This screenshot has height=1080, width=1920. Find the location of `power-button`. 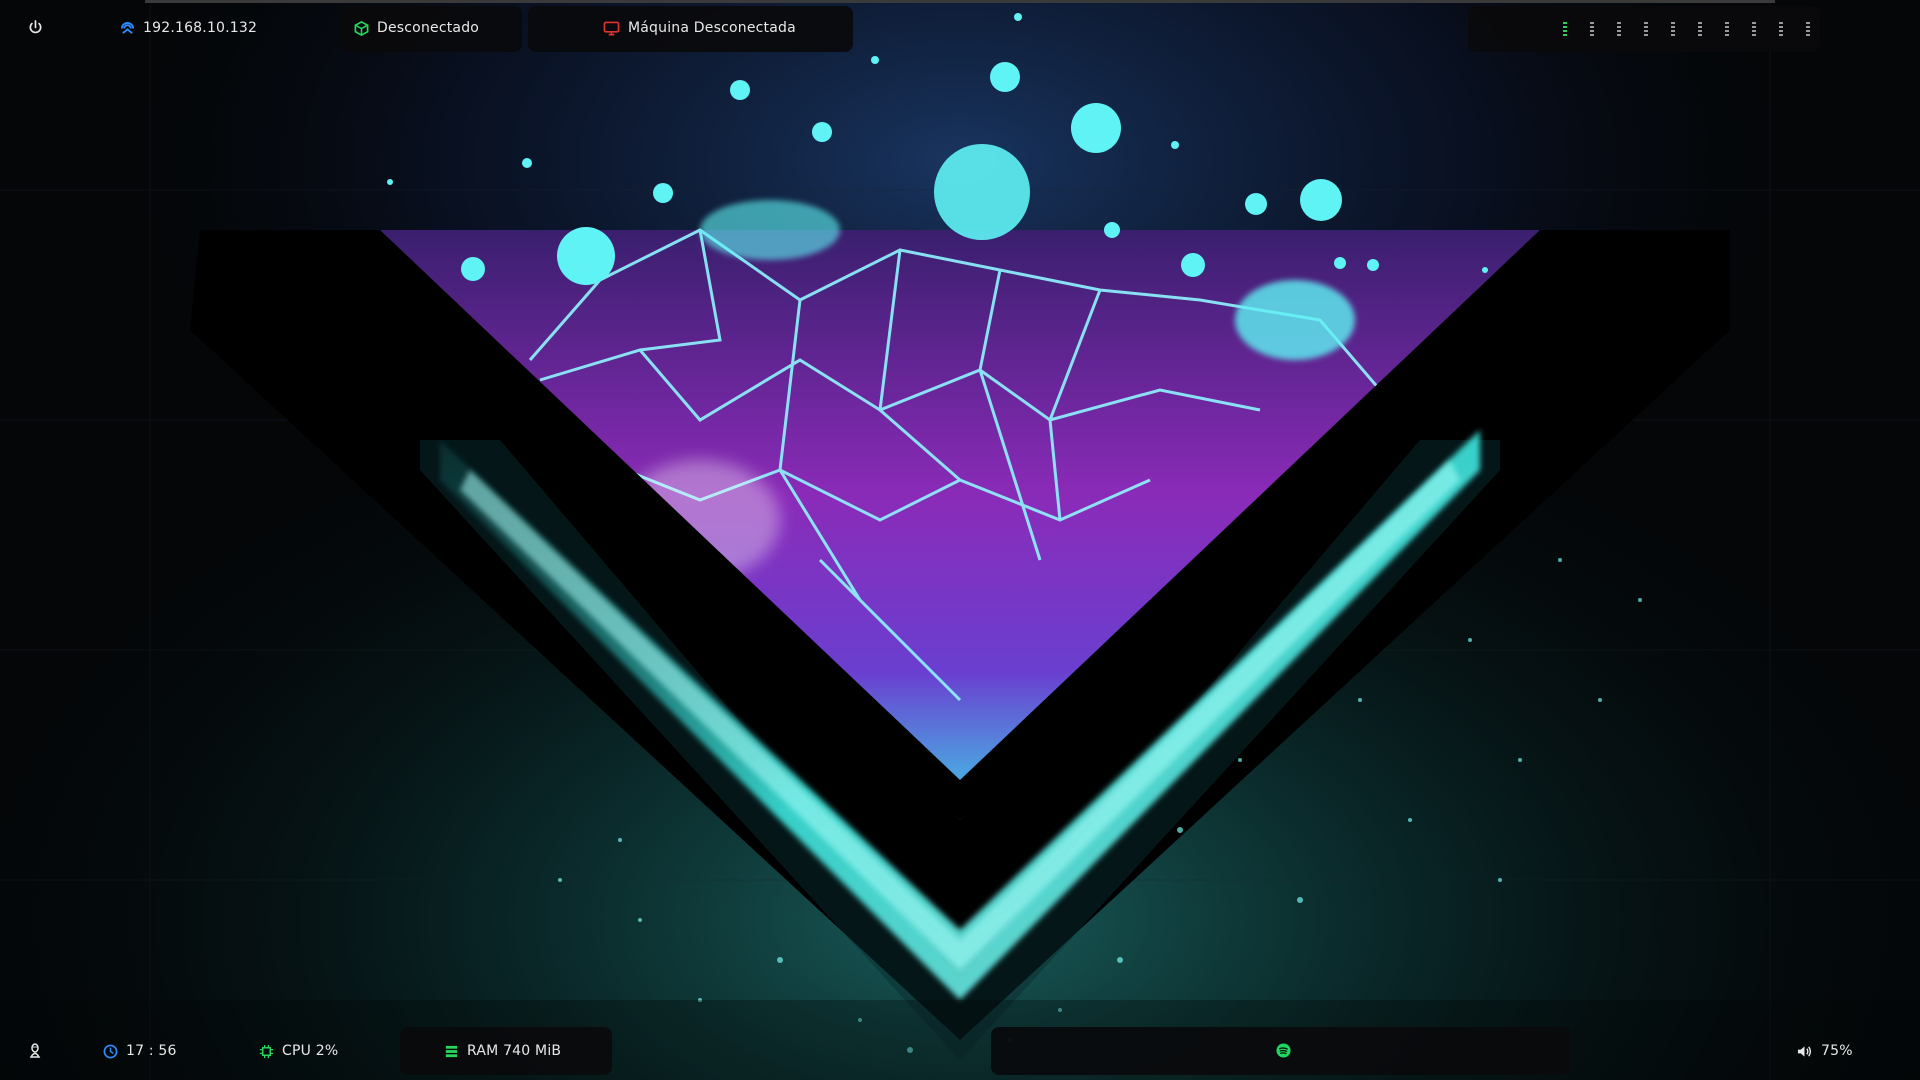

power-button is located at coordinates (35, 27).